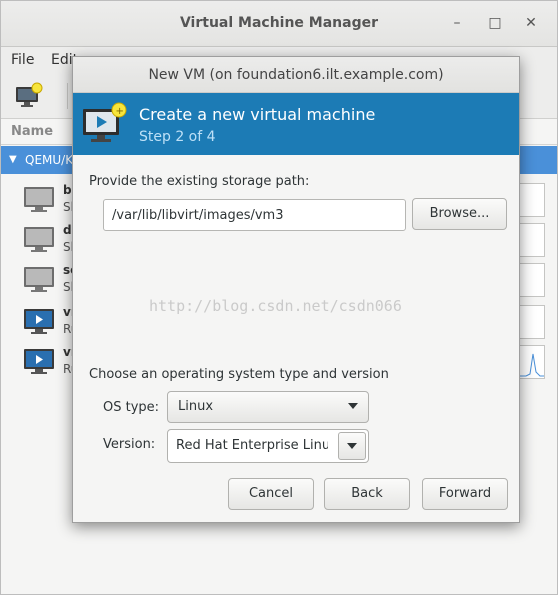  I want to click on close-icon: ✕, so click(531, 23).